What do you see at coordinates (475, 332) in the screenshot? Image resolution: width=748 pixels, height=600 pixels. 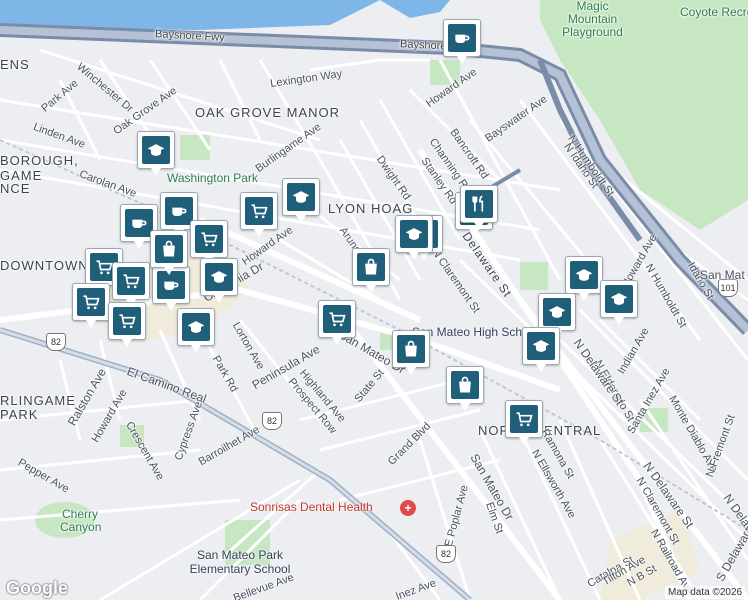 I see `poi-label: San Mateo High School` at bounding box center [475, 332].